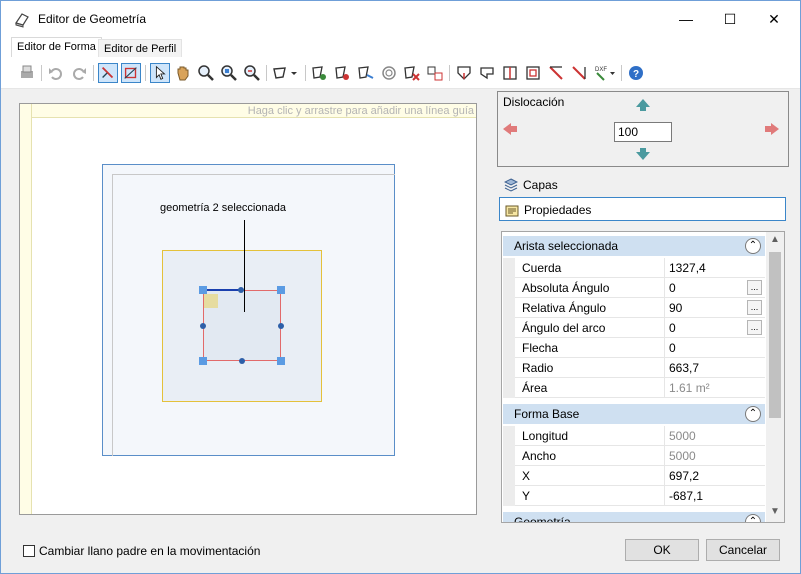 The image size is (801, 574). I want to click on cambiar-llano-checkbox, so click(29, 551).